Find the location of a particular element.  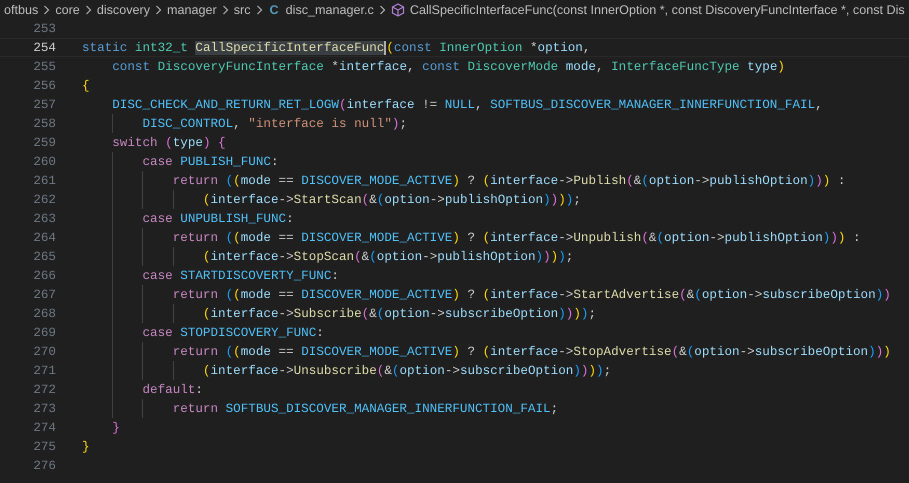

line-number: 272 is located at coordinates (44, 389).